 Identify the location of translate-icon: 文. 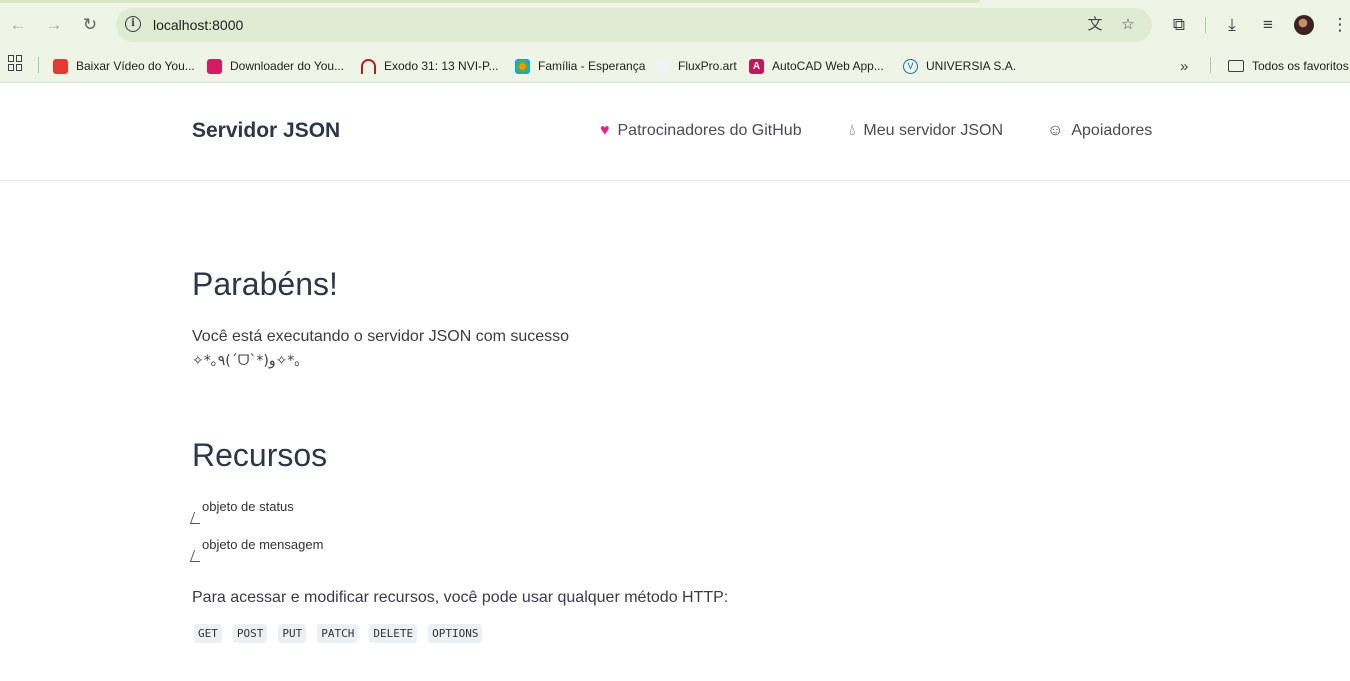
(1095, 25).